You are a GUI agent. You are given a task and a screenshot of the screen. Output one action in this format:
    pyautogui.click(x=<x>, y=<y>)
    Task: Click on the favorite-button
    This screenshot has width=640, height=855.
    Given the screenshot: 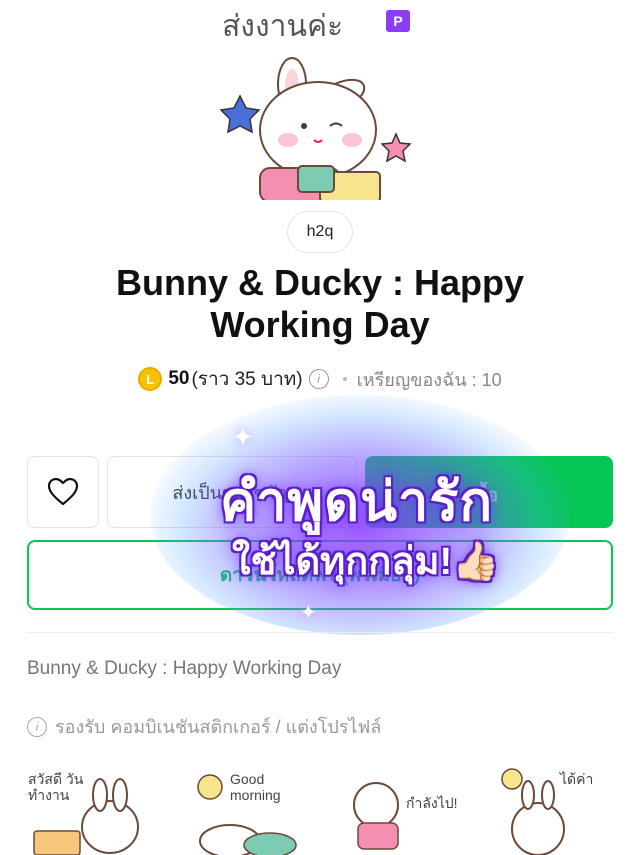 What is the action you would take?
    pyautogui.click(x=63, y=492)
    